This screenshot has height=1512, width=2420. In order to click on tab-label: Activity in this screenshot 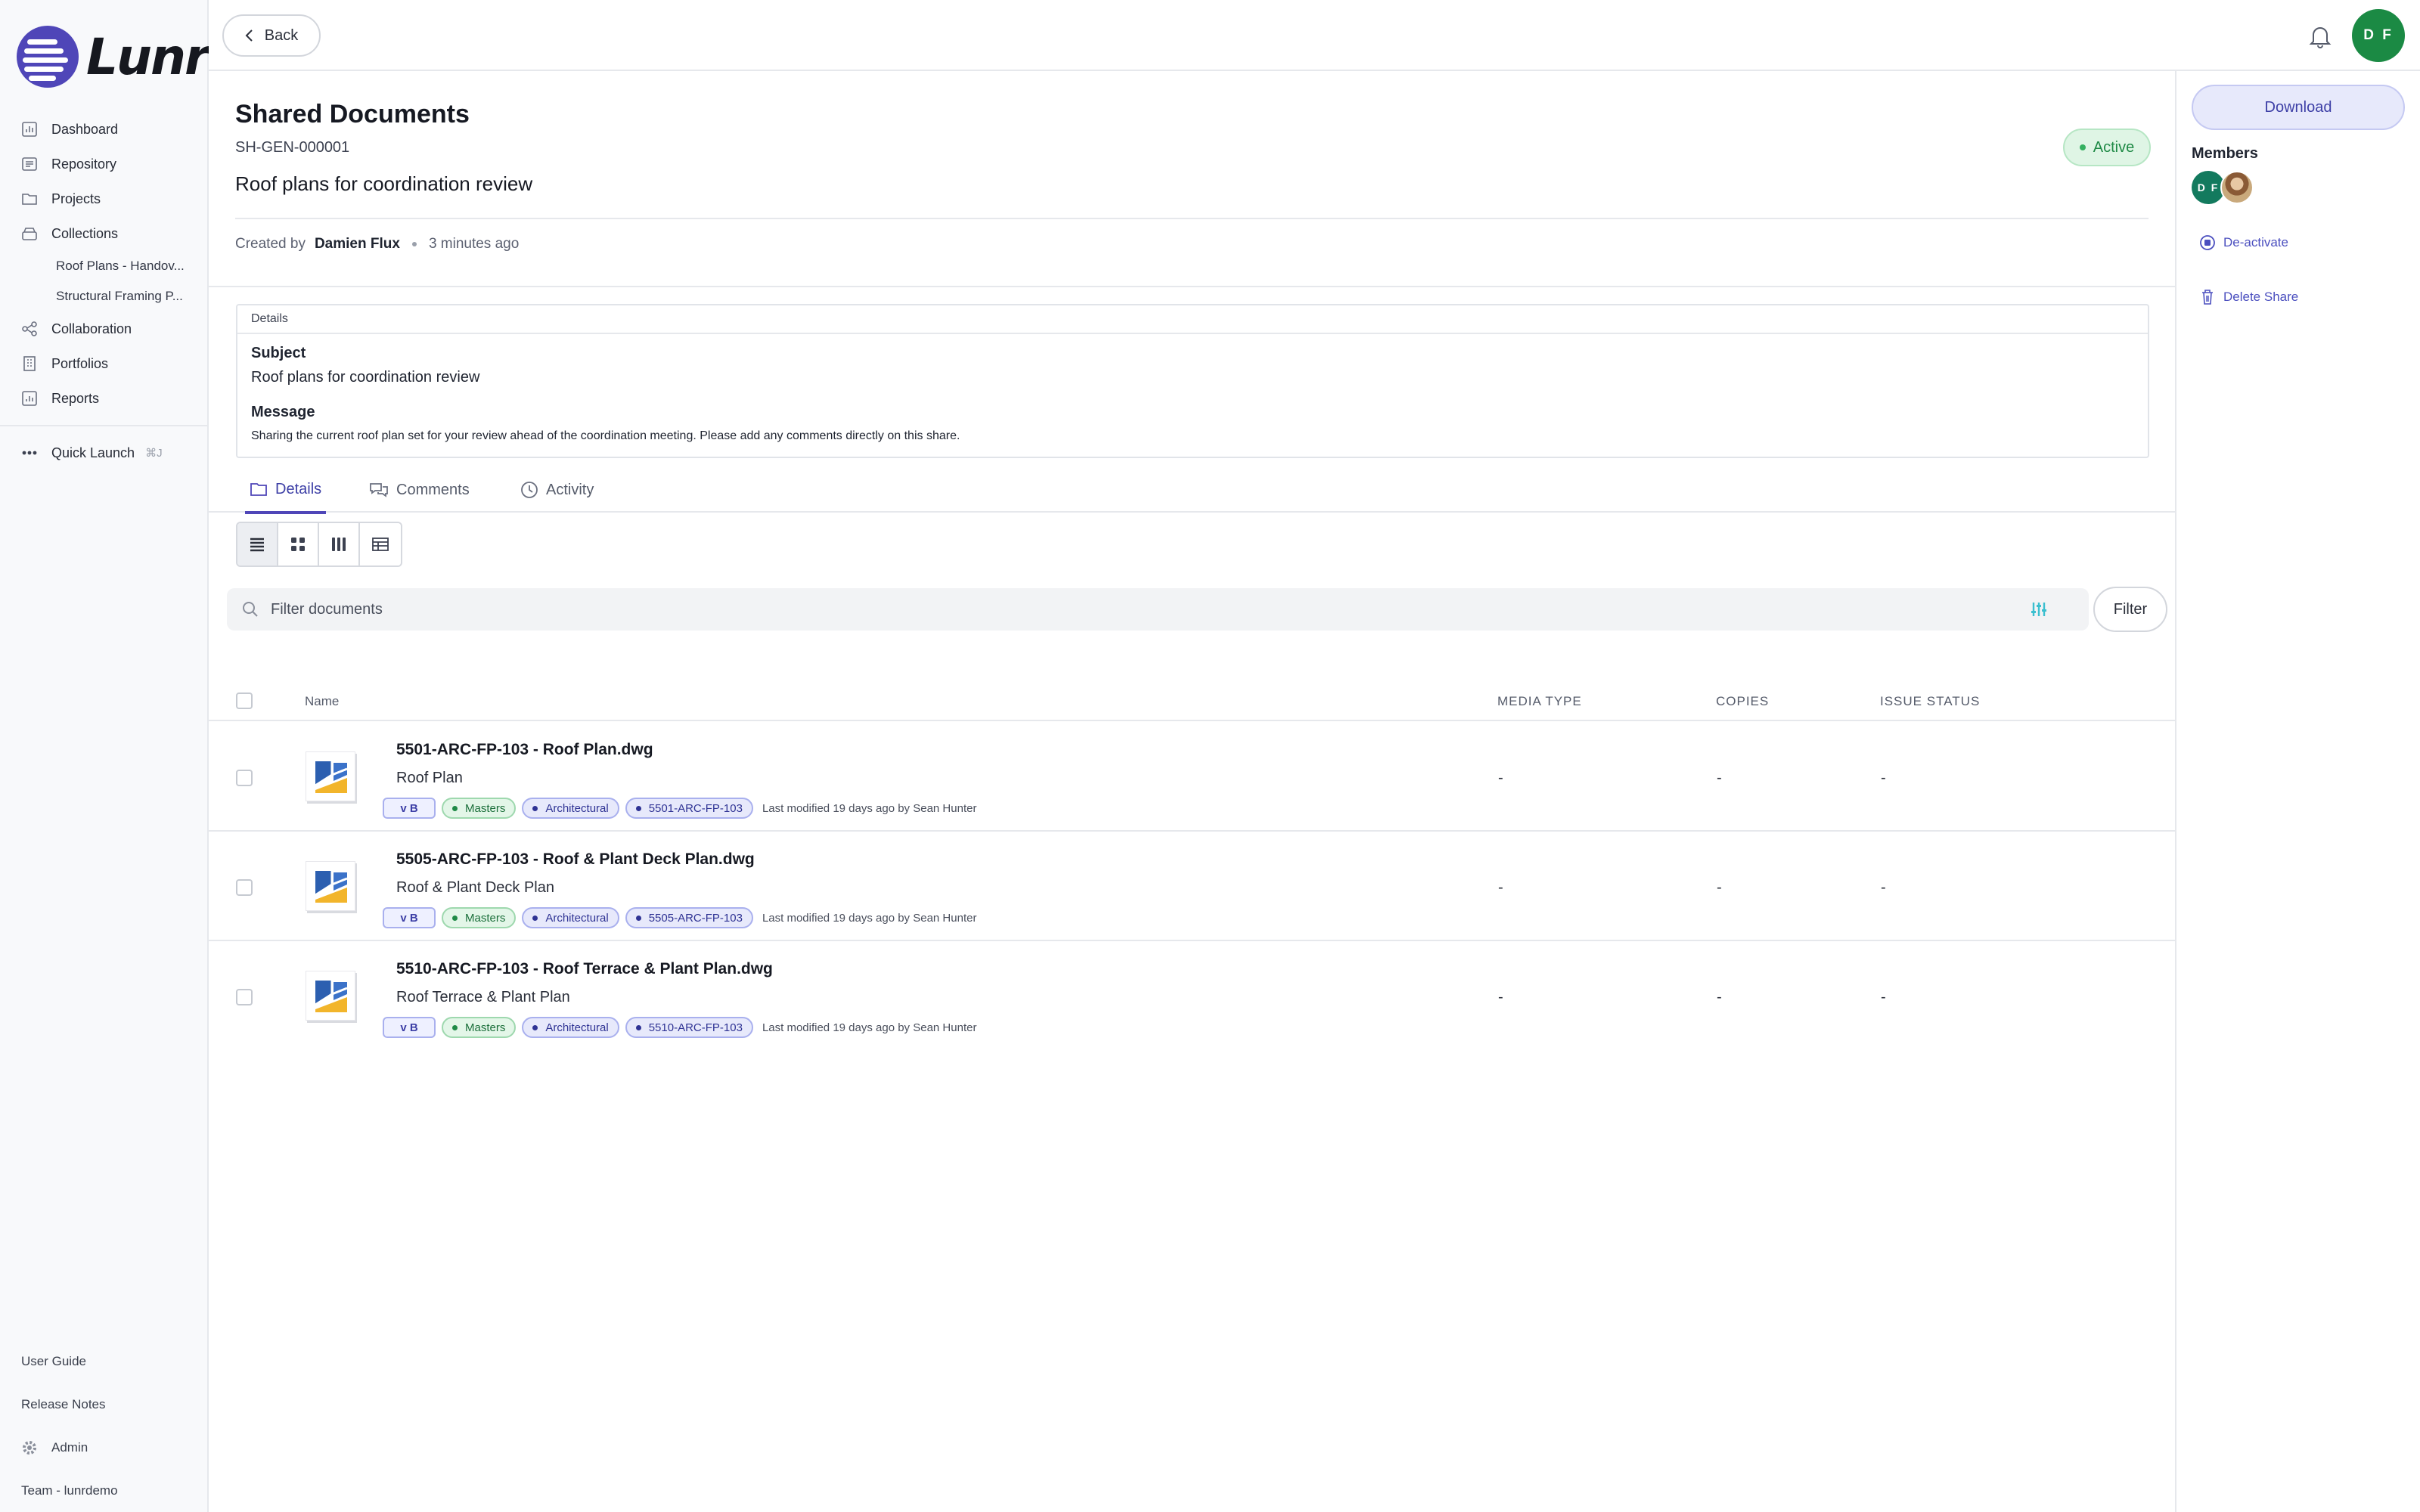, I will do `click(570, 489)`.